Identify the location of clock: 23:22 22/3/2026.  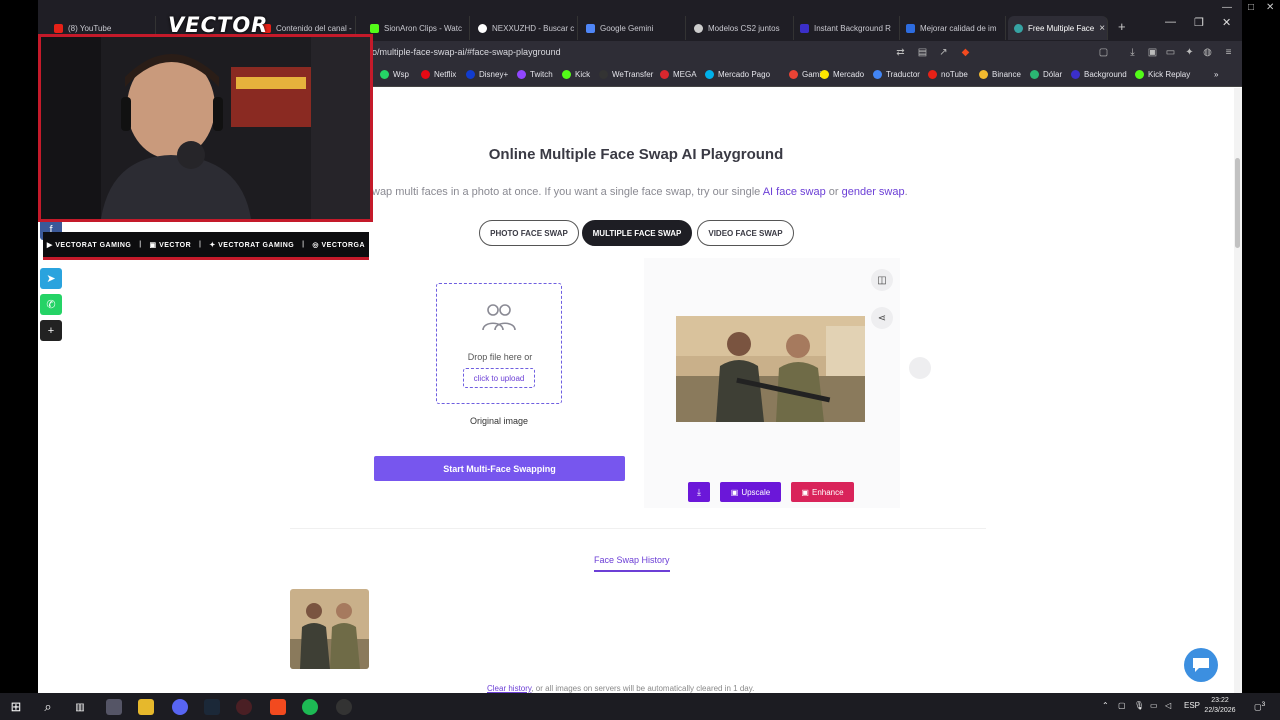
(1220, 706).